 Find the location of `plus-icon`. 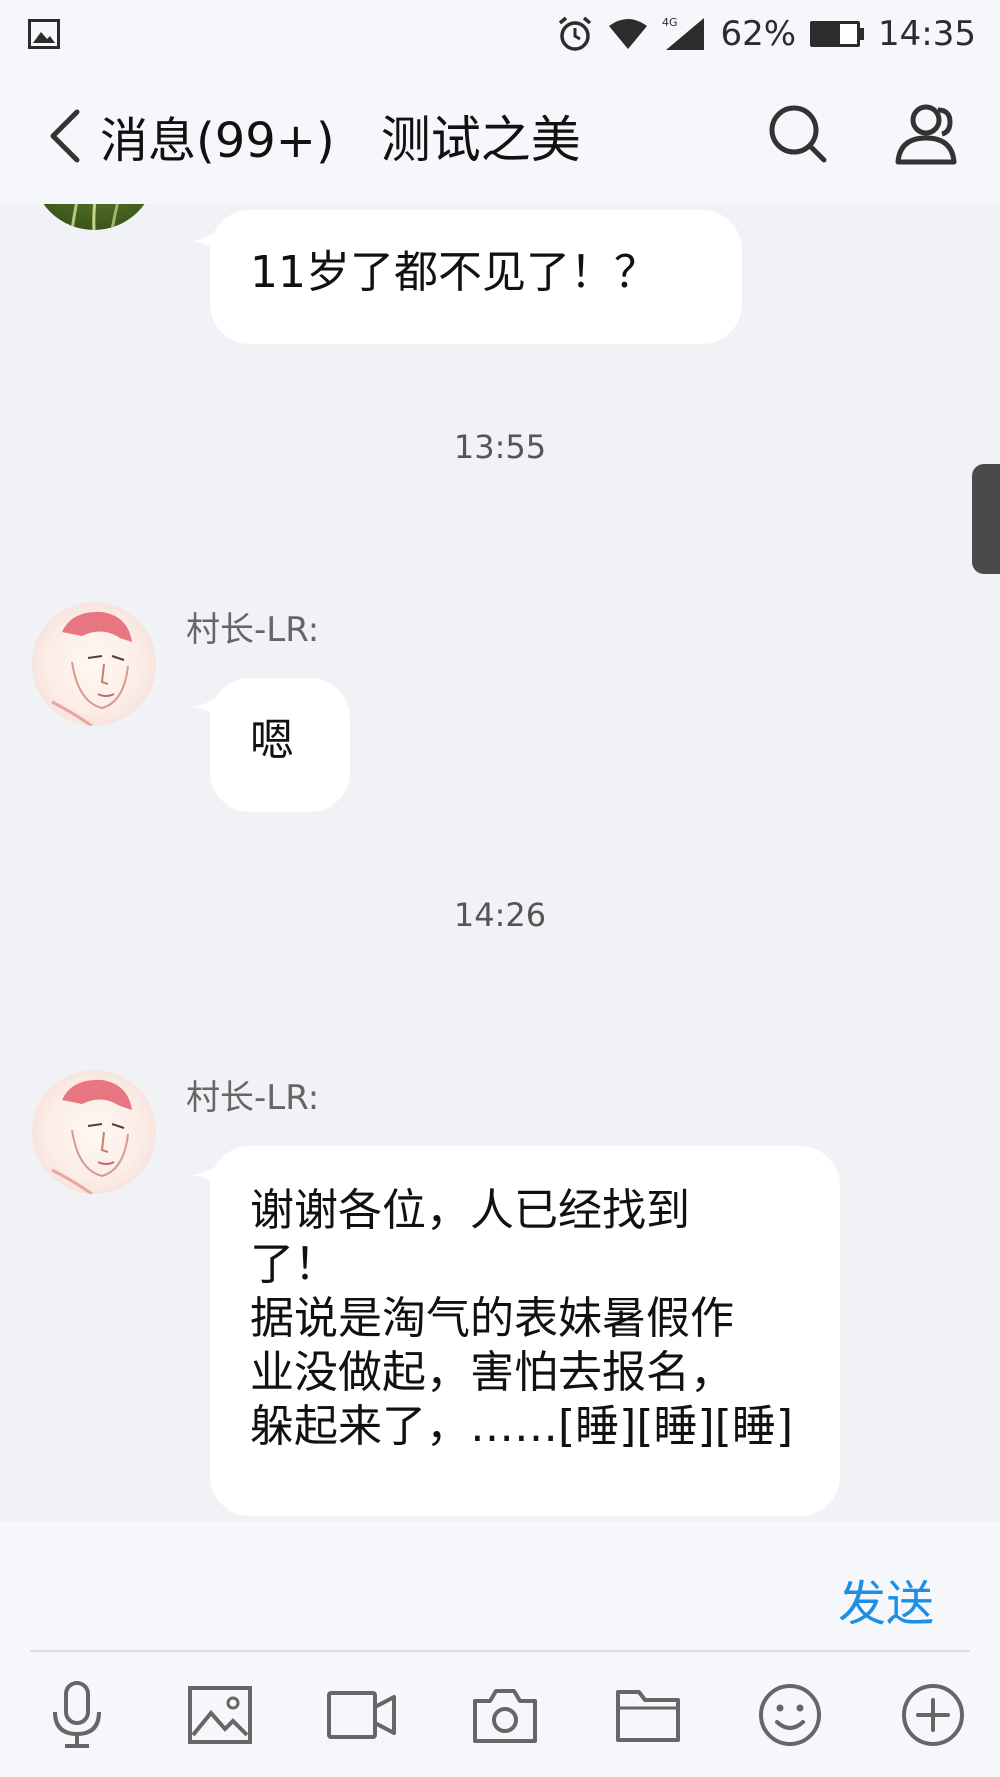

plus-icon is located at coordinates (932, 1714).